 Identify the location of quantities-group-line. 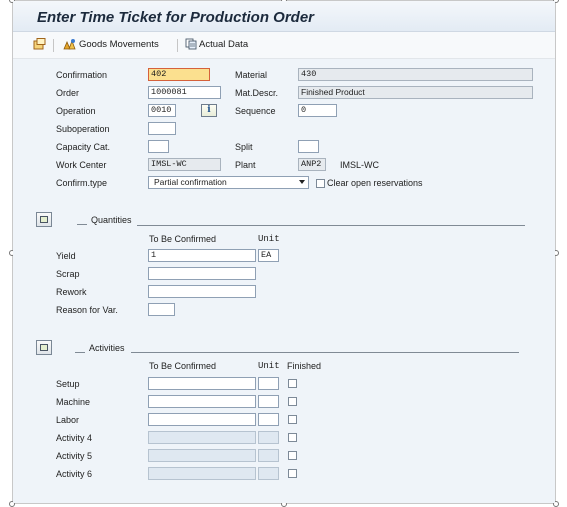
(331, 225).